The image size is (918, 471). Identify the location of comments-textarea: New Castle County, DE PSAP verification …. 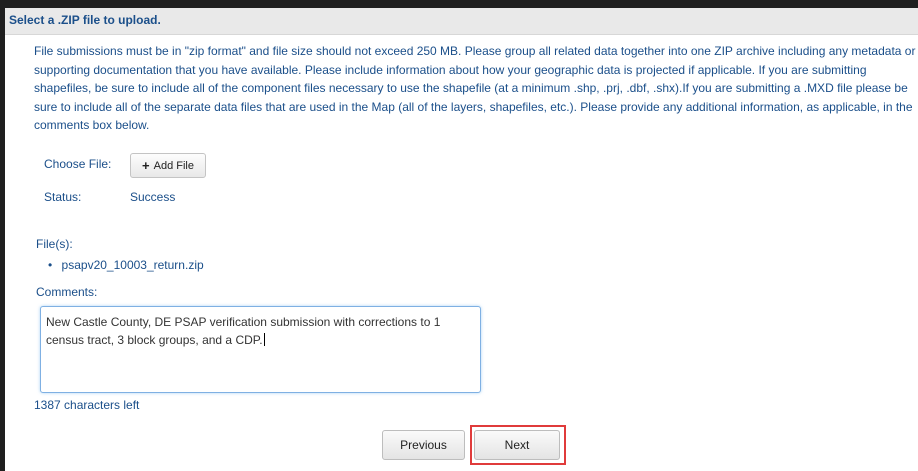
(260, 349).